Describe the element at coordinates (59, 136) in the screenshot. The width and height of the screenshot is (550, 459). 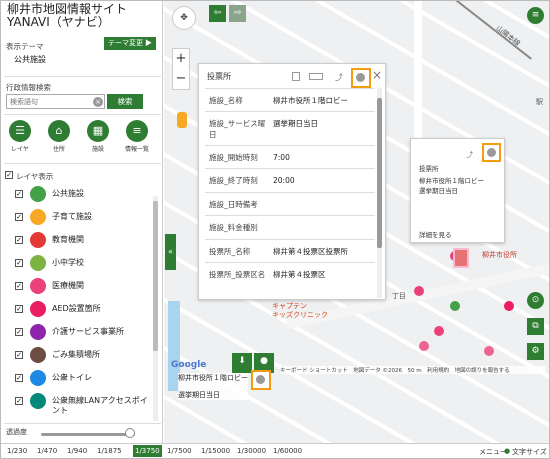
I see `tool-address: ⌂ 住所` at that location.